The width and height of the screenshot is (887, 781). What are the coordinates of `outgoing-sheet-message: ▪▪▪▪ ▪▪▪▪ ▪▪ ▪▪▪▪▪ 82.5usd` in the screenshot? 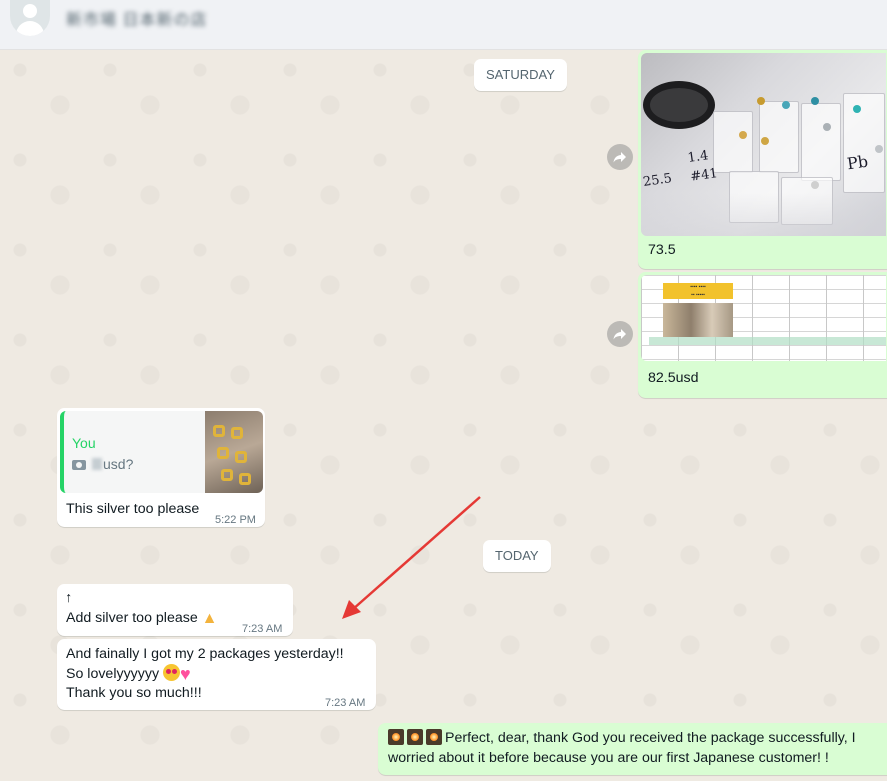 It's located at (762, 335).